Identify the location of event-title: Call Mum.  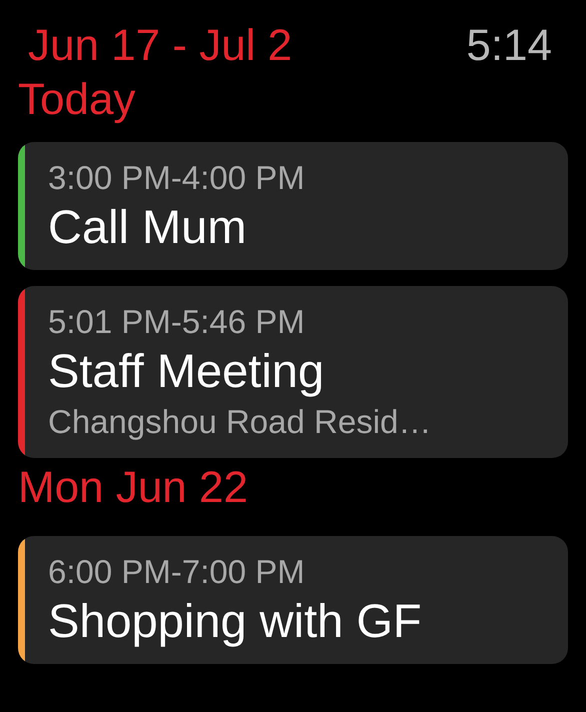
(147, 227).